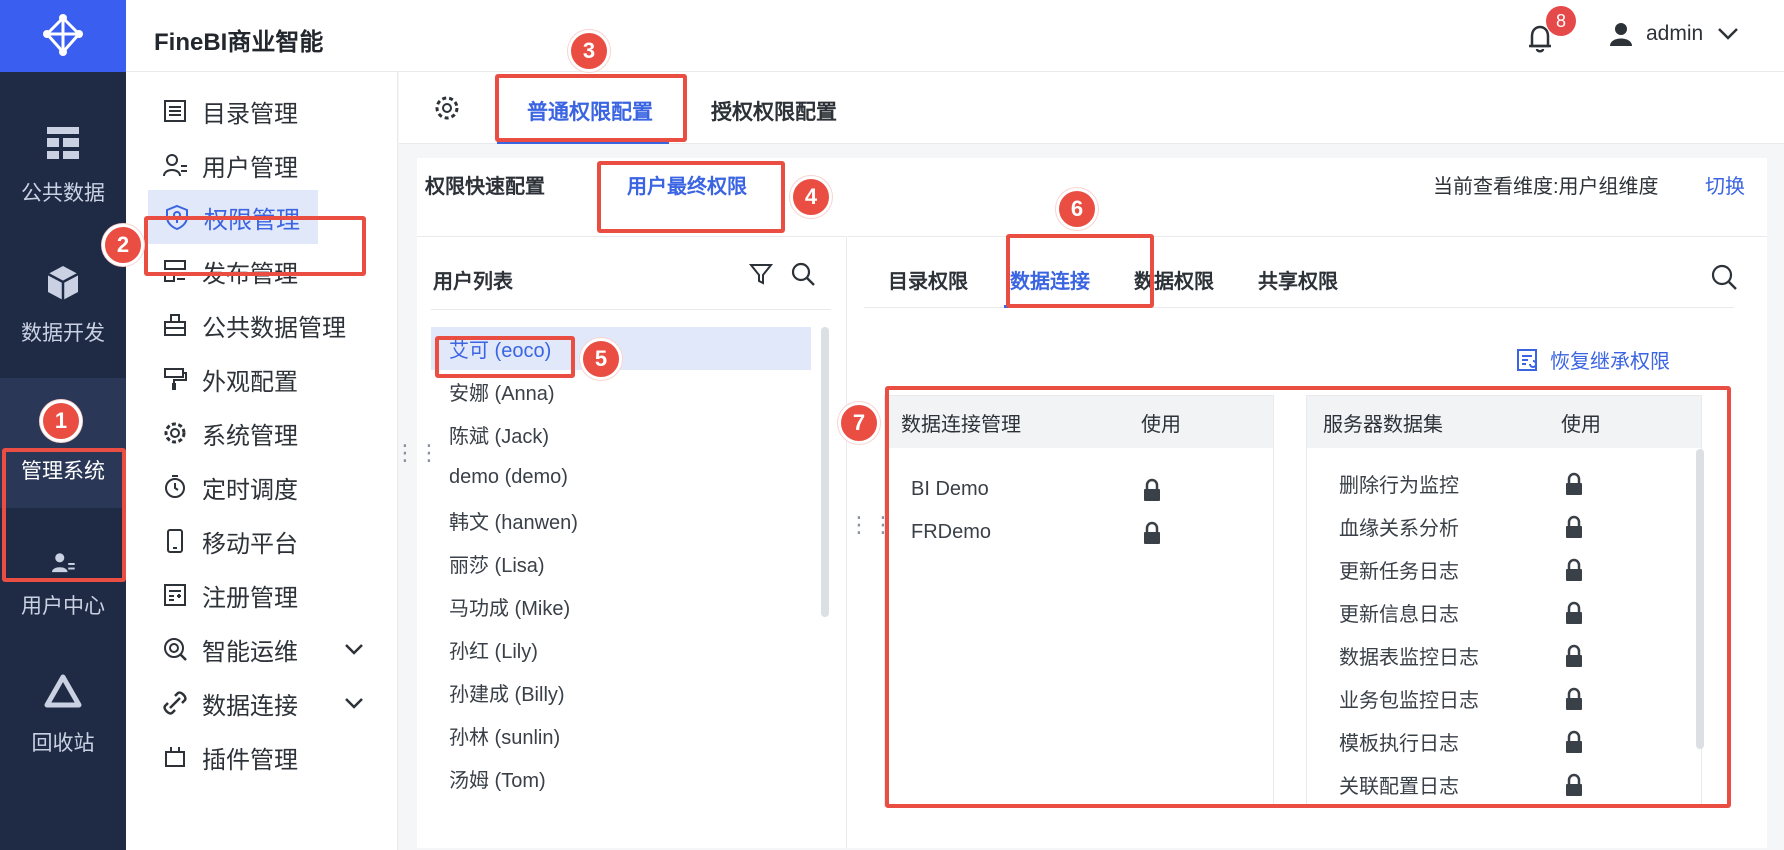 This screenshot has height=850, width=1784. Describe the element at coordinates (825, 472) in the screenshot. I see `user-list-scrollbar` at that location.